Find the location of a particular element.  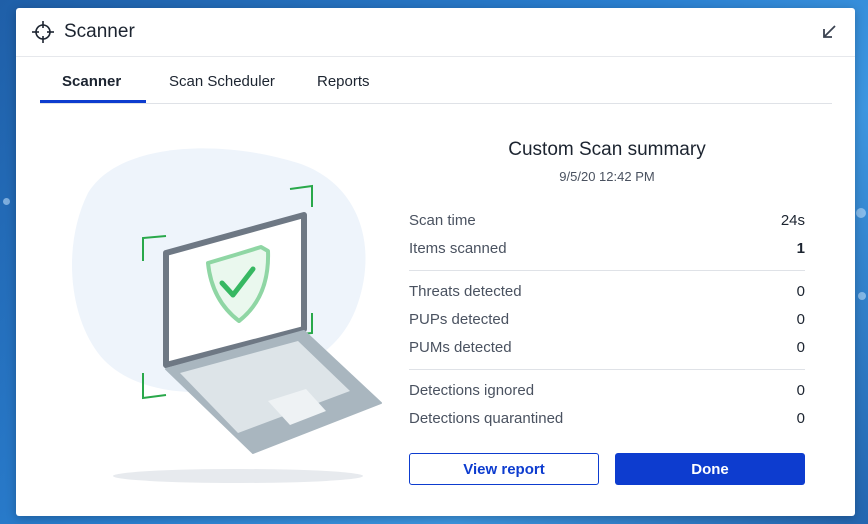

stat-row-scan-time: Scan time 24s is located at coordinates (607, 223).